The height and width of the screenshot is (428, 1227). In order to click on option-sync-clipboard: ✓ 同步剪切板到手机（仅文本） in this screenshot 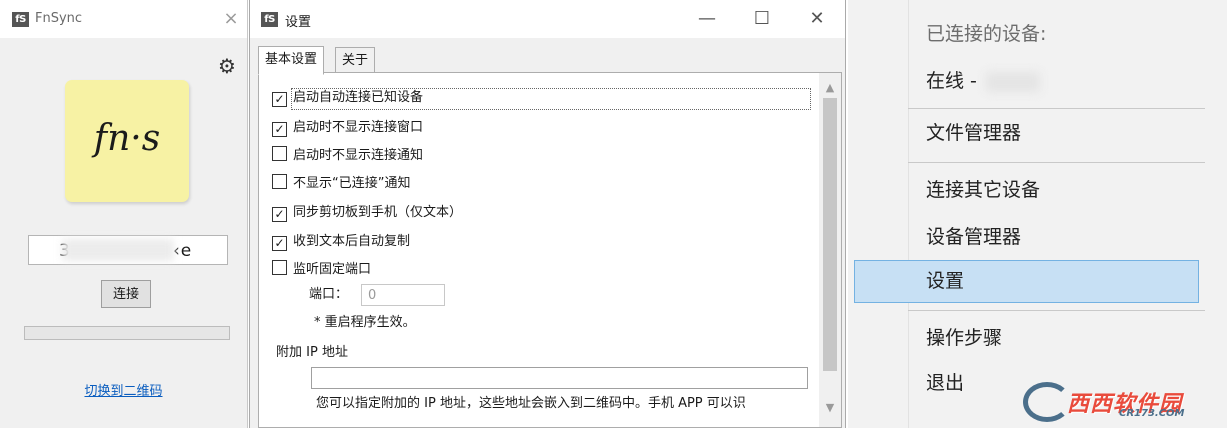, I will do `click(367, 213)`.